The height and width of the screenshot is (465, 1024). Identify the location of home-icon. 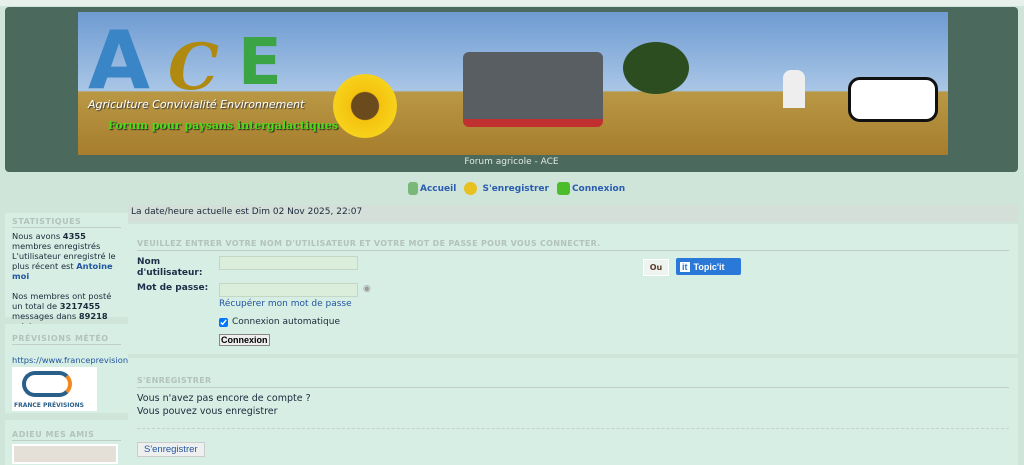
(413, 188).